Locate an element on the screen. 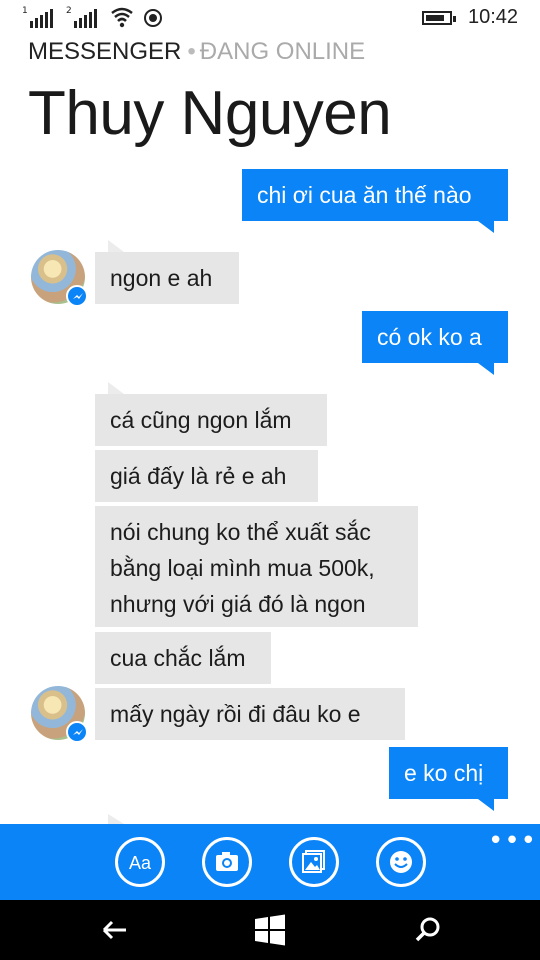  photos-button is located at coordinates (314, 862).